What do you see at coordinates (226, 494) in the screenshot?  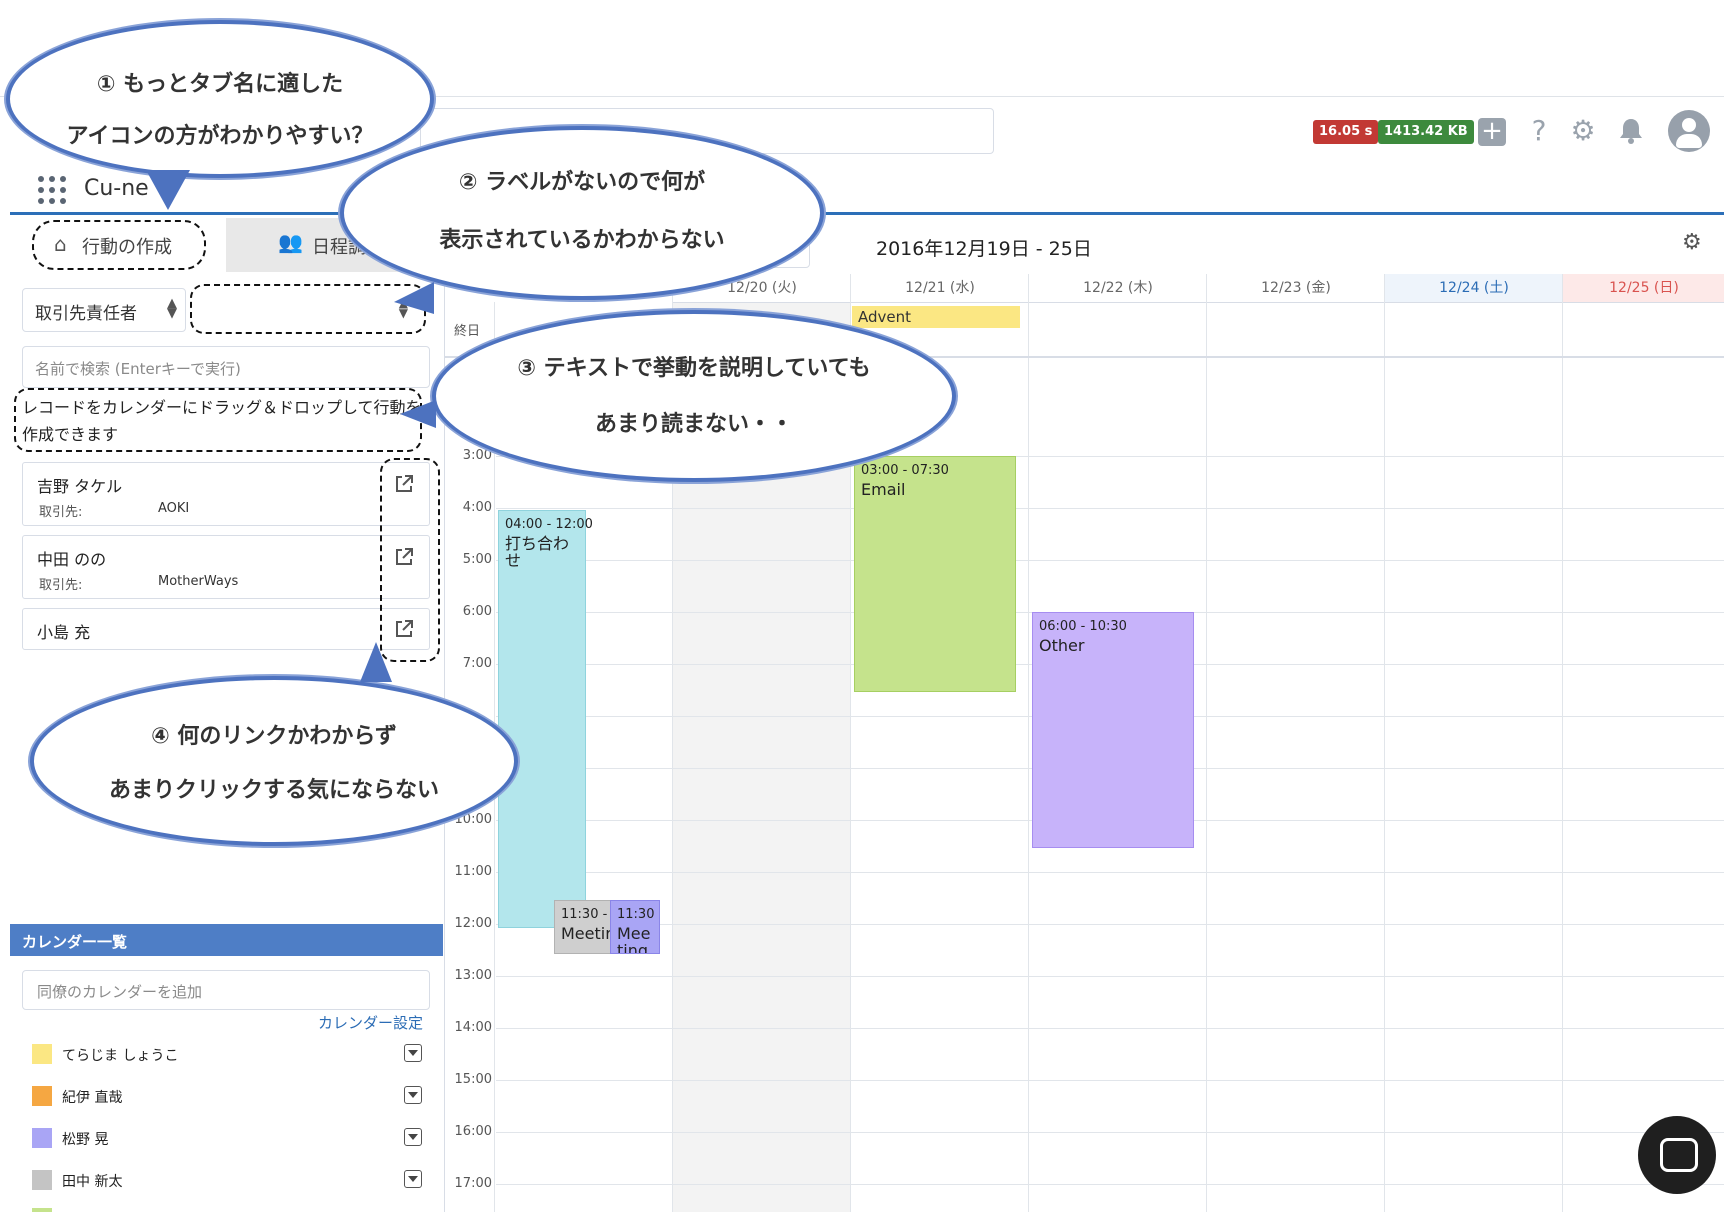 I see `contact-item: 吉野 タケル 取引先: AOKI` at bounding box center [226, 494].